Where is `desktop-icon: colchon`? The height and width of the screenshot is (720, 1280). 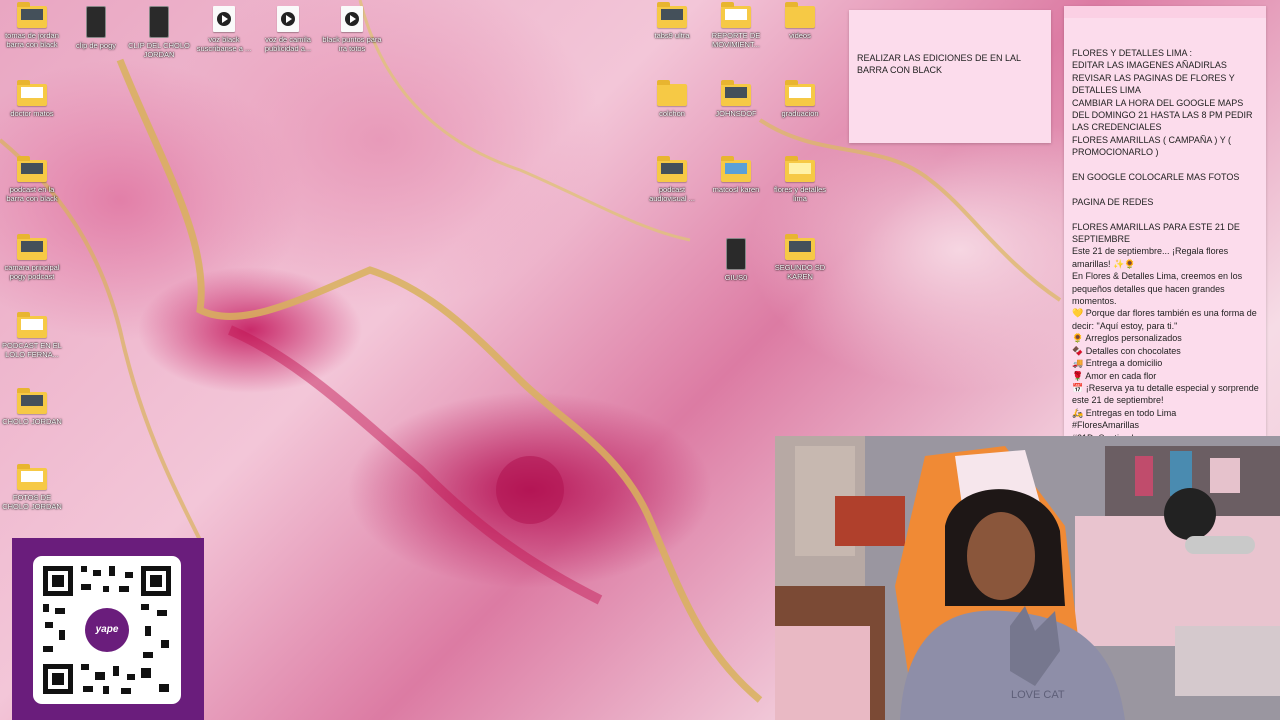 desktop-icon: colchon is located at coordinates (672, 99).